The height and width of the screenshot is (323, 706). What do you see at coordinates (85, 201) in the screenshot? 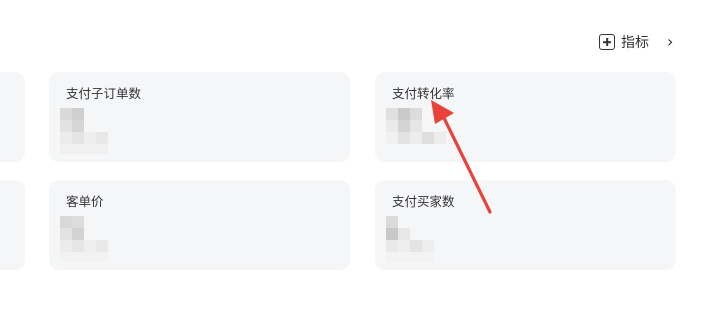
I see `metric-card-title: 客单价` at bounding box center [85, 201].